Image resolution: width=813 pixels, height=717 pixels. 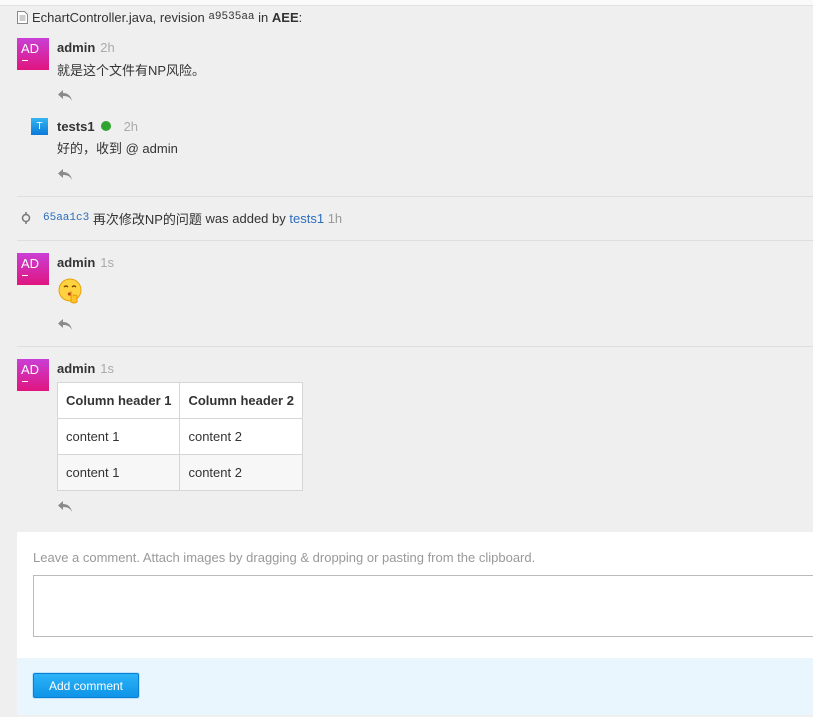 What do you see at coordinates (406, 3) in the screenshot?
I see `top-border` at bounding box center [406, 3].